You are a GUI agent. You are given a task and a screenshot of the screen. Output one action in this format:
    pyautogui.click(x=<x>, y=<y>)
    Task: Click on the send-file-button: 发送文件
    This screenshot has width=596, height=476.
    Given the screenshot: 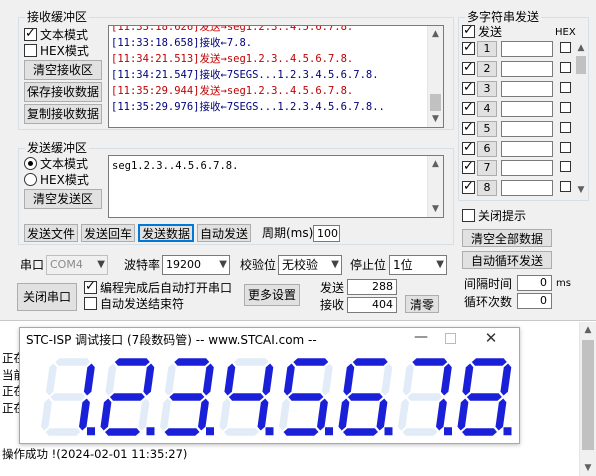 What is the action you would take?
    pyautogui.click(x=51, y=233)
    